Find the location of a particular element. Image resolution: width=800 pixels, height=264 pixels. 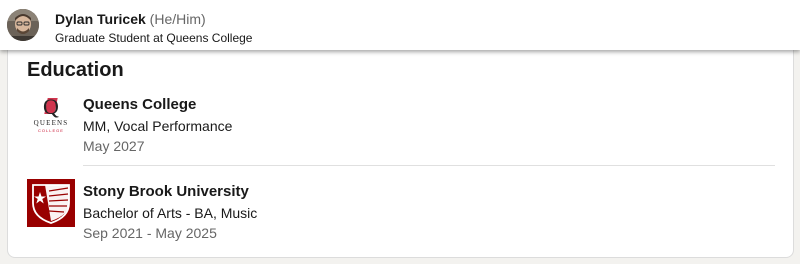

q-letter: Q is located at coordinates (51, 106).